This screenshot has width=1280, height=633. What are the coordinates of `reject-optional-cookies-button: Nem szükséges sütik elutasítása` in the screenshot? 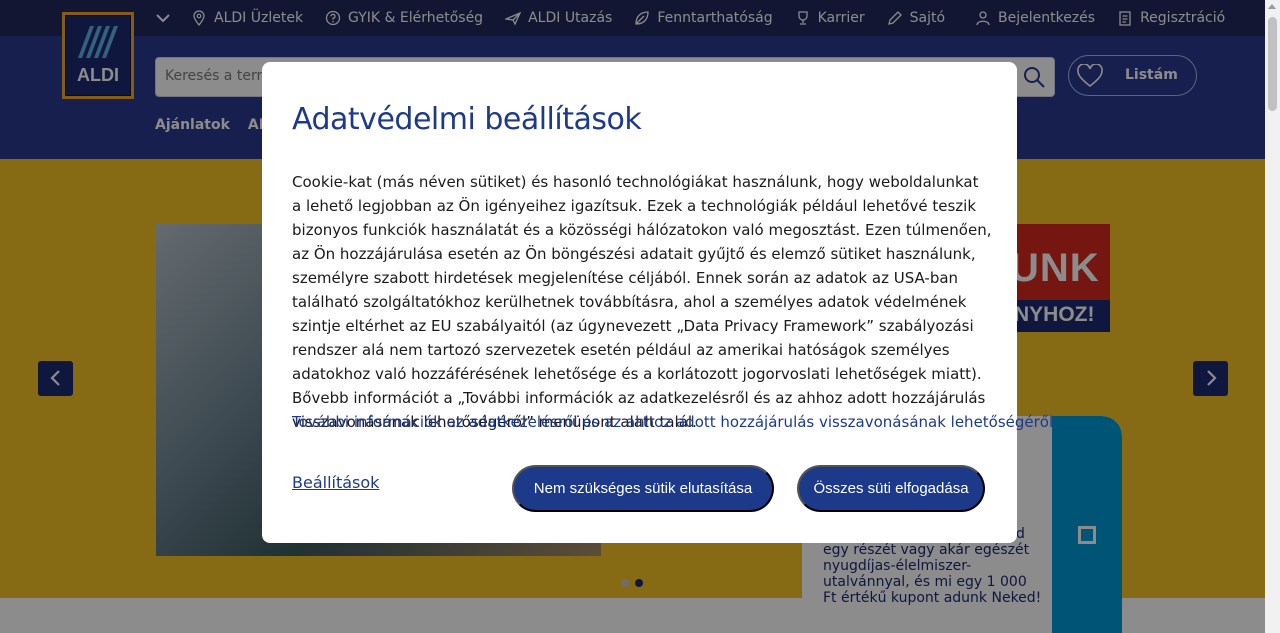 It's located at (643, 488).